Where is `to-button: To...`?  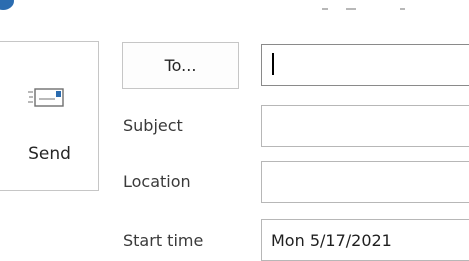
to-button: To... is located at coordinates (180, 65).